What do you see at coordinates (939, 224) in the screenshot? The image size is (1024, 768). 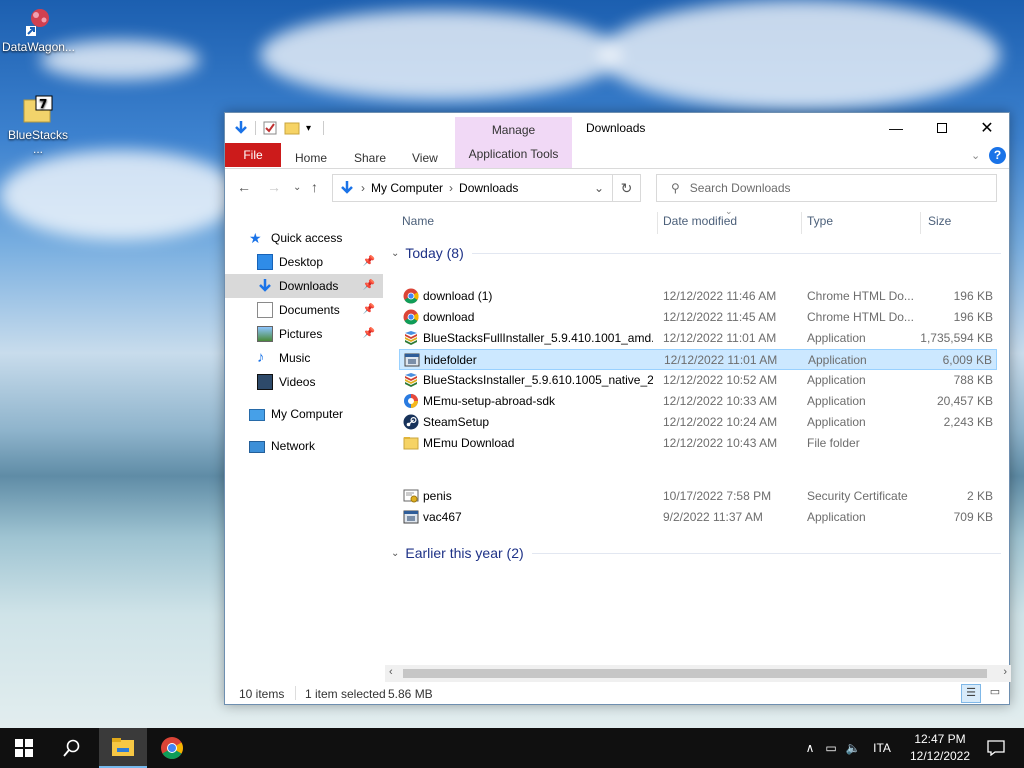 I see `column-header-size: Size` at bounding box center [939, 224].